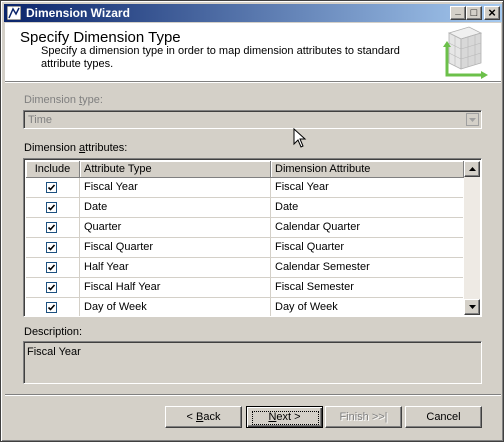 The image size is (504, 442). I want to click on maximize-icon: □, so click(474, 13).